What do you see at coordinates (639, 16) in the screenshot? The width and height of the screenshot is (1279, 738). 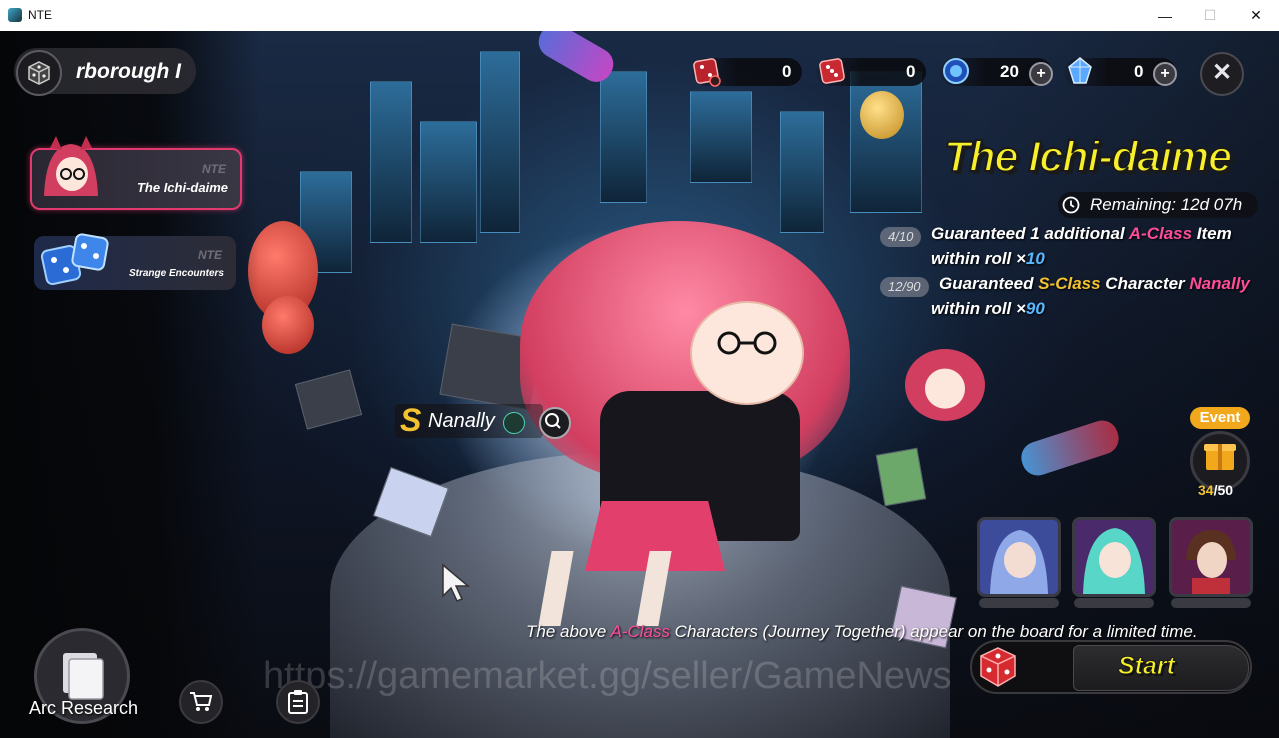 I see `window-titlebar: NTE — ☐ ✕` at bounding box center [639, 16].